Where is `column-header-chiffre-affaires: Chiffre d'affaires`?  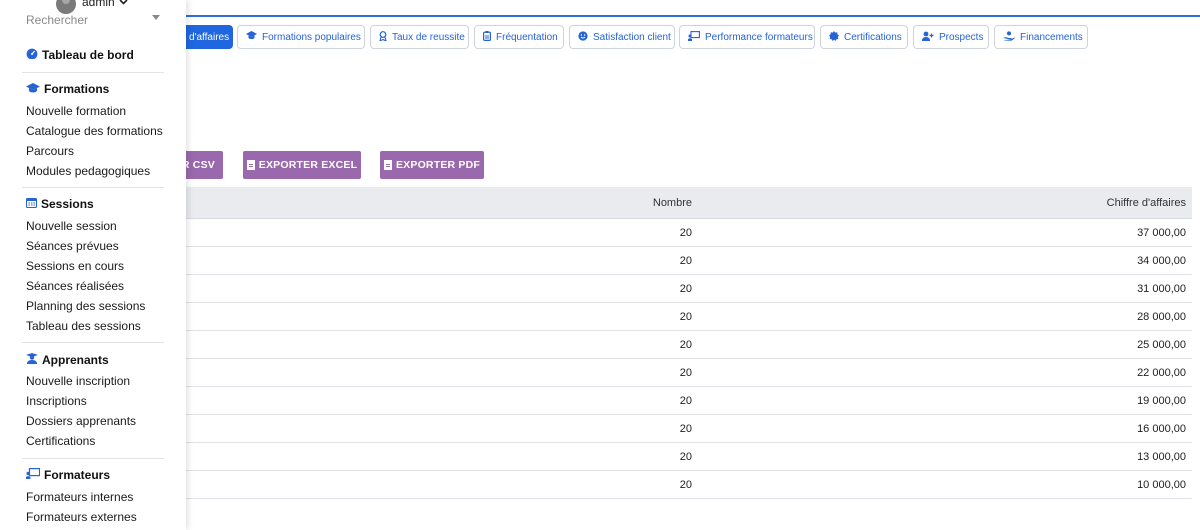
column-header-chiffre-affaires: Chiffre d'affaires is located at coordinates (1146, 203).